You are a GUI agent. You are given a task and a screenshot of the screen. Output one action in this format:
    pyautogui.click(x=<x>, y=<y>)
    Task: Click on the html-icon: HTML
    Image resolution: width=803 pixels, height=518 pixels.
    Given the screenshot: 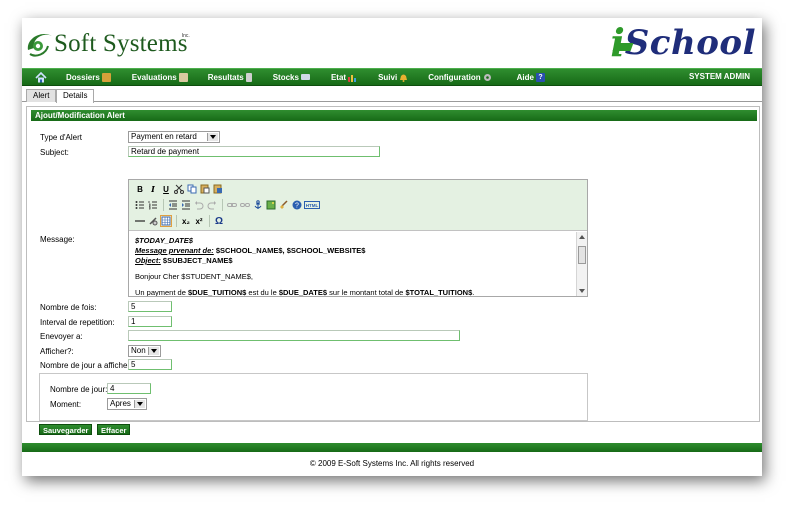 What is the action you would take?
    pyautogui.click(x=312, y=205)
    